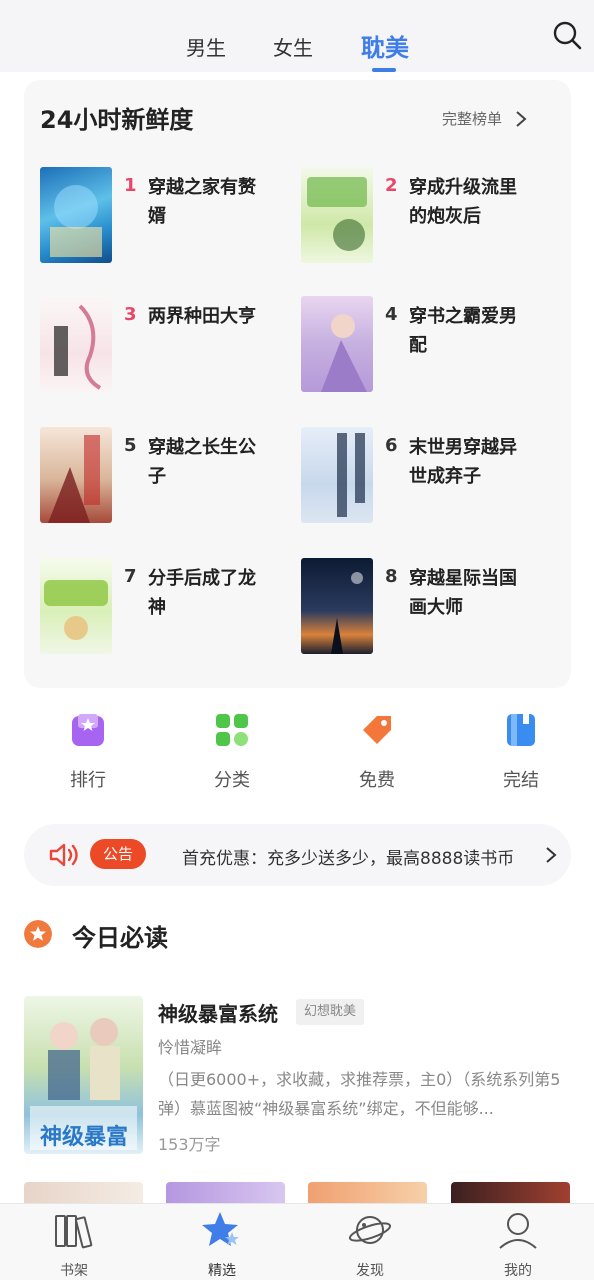 The width and height of the screenshot is (594, 1280). Describe the element at coordinates (170, 346) in the screenshot. I see `rank-item-3: 3 两界种田大亨` at that location.